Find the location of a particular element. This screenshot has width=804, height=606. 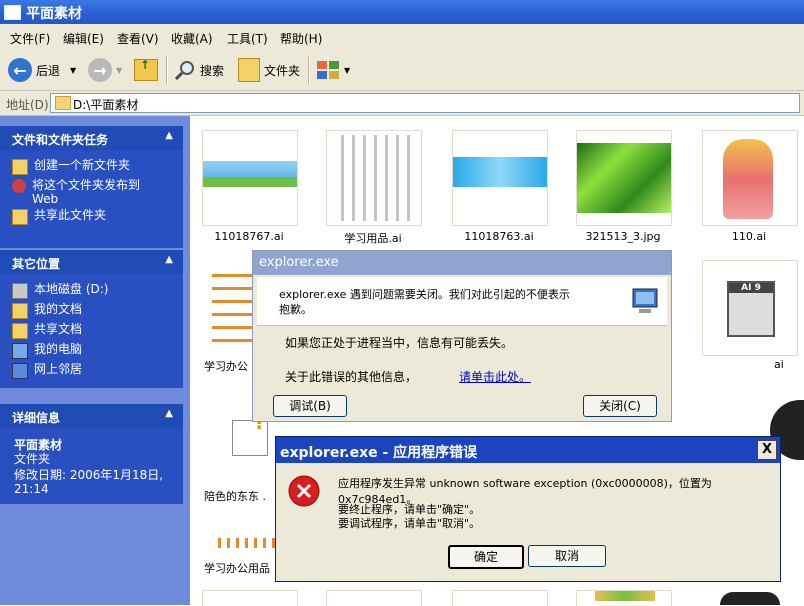

file-name: 11018767.ai is located at coordinates (249, 236).